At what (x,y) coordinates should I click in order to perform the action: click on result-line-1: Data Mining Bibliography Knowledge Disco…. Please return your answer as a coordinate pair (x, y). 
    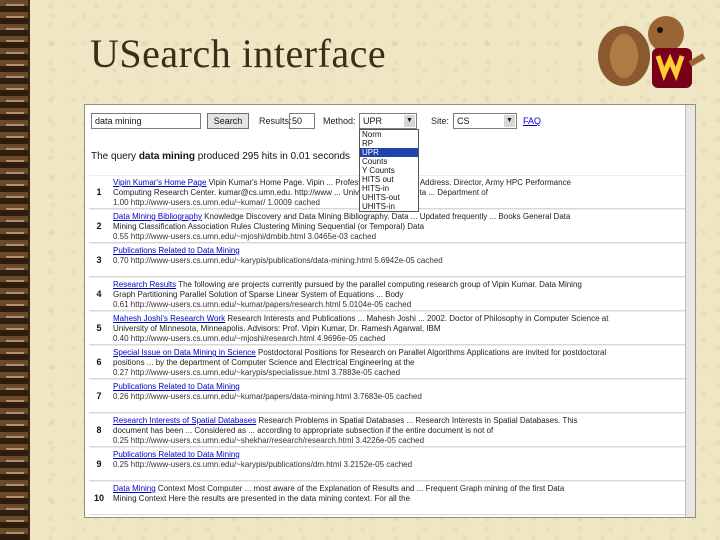
    Looking at the image, I should click on (396, 217).